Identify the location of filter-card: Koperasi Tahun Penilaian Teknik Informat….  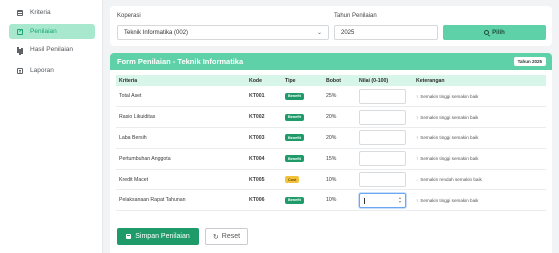
(331, 26).